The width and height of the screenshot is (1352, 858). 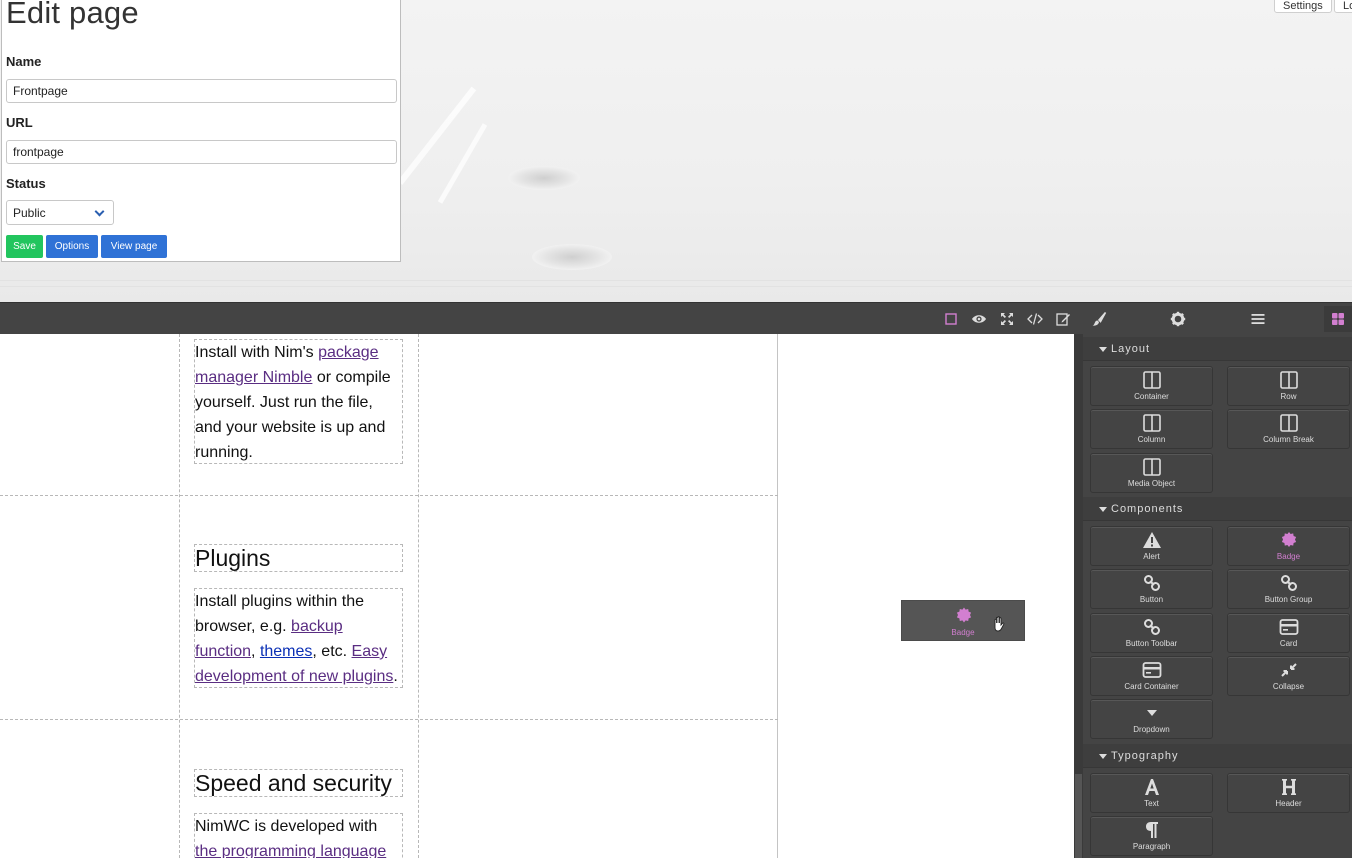 I want to click on gear-icon, so click(x=1178, y=319).